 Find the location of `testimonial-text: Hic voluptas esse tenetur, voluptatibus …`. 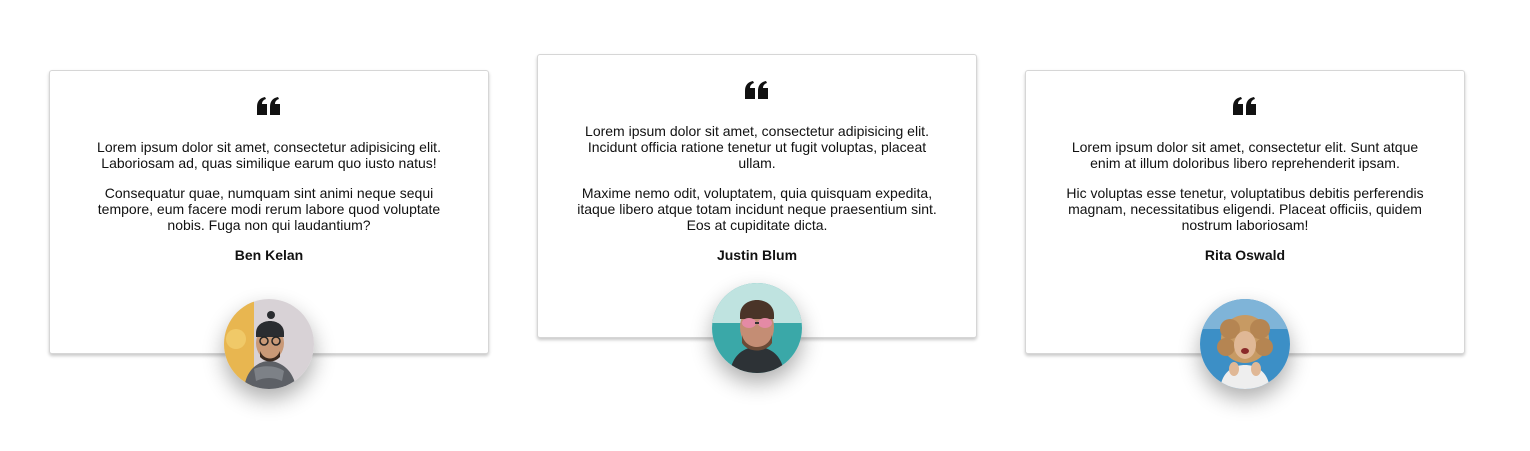

testimonial-text: Hic voluptas esse tenetur, voluptatibus … is located at coordinates (1245, 209).